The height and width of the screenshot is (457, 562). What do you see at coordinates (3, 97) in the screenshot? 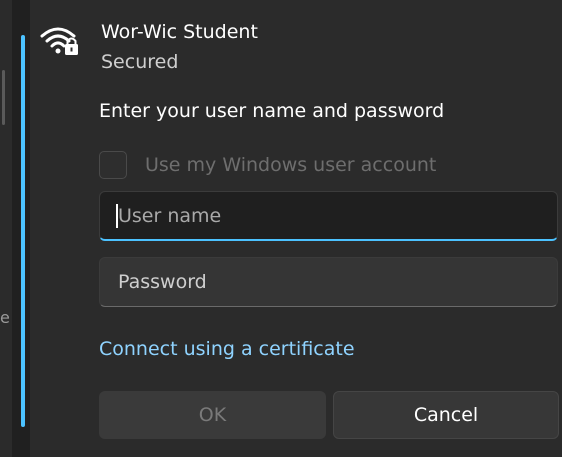
I see `background-scrollbar` at bounding box center [3, 97].